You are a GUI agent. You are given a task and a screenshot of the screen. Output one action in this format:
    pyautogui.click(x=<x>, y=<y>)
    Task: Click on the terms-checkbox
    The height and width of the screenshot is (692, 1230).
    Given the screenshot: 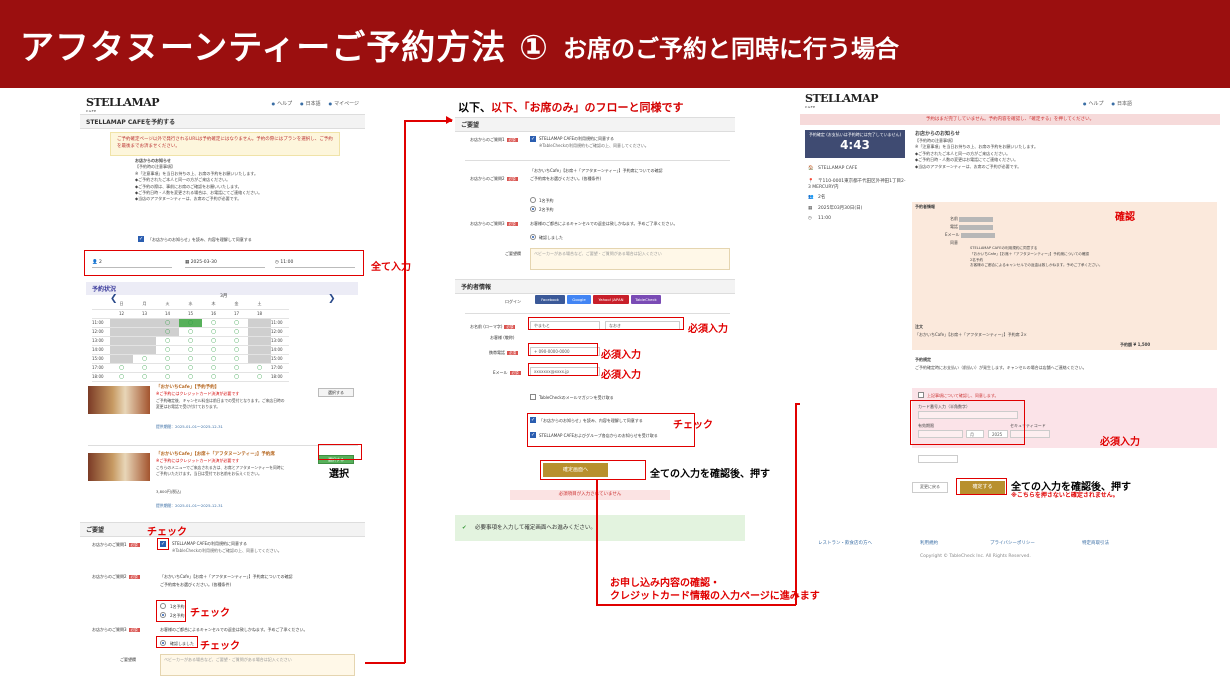 What is the action you would take?
    pyautogui.click(x=533, y=139)
    